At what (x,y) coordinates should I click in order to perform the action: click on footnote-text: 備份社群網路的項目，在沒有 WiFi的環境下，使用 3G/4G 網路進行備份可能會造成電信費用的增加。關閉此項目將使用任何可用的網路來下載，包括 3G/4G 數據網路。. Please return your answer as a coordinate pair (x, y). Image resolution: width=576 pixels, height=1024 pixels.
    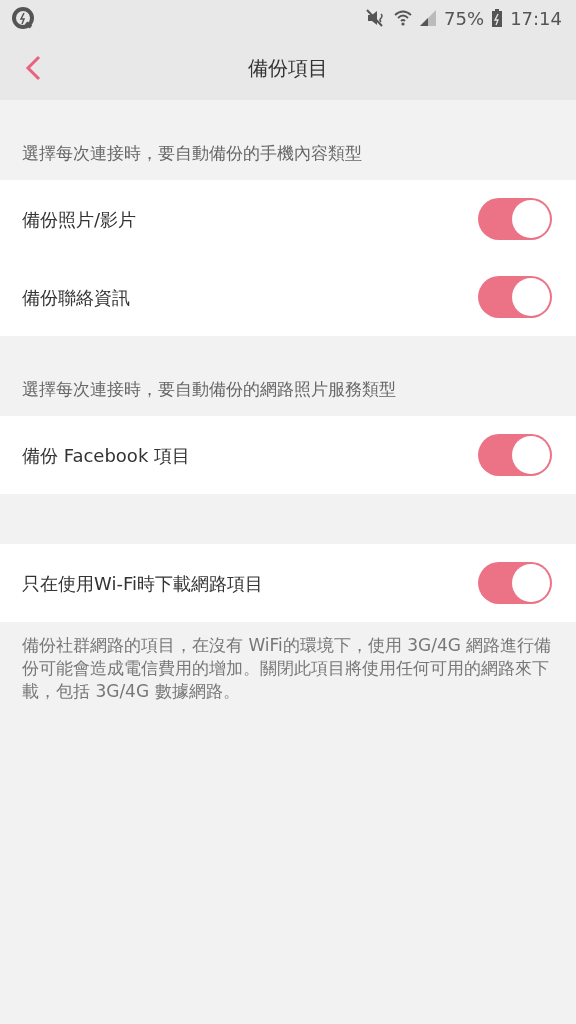
    Looking at the image, I should click on (287, 668).